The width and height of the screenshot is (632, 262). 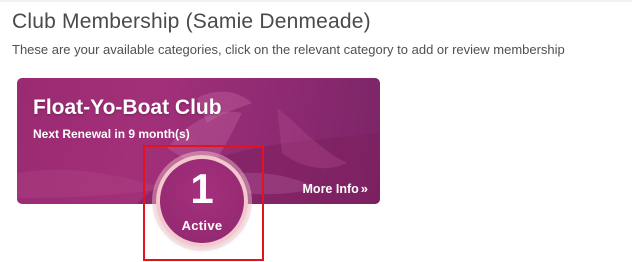 I want to click on more-info-label: More Info, so click(x=330, y=189).